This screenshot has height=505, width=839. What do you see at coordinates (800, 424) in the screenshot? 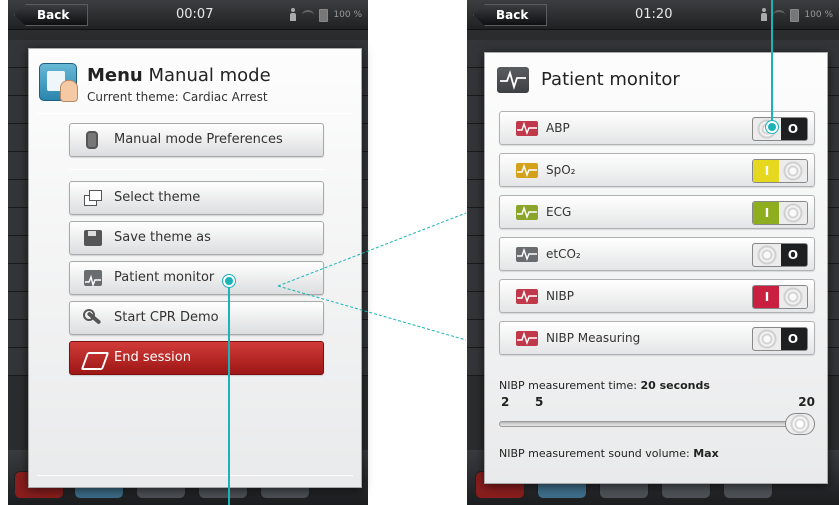
I see `time-slider-thumb` at bounding box center [800, 424].